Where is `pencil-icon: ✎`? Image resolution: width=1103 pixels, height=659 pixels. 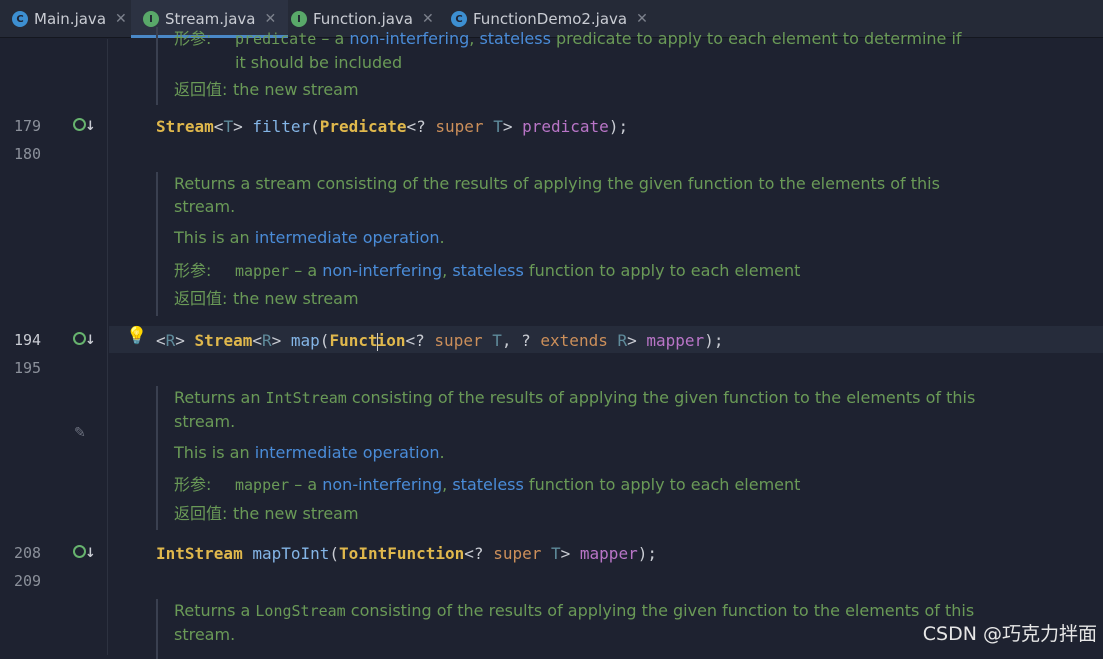
pencil-icon: ✎ is located at coordinates (80, 433).